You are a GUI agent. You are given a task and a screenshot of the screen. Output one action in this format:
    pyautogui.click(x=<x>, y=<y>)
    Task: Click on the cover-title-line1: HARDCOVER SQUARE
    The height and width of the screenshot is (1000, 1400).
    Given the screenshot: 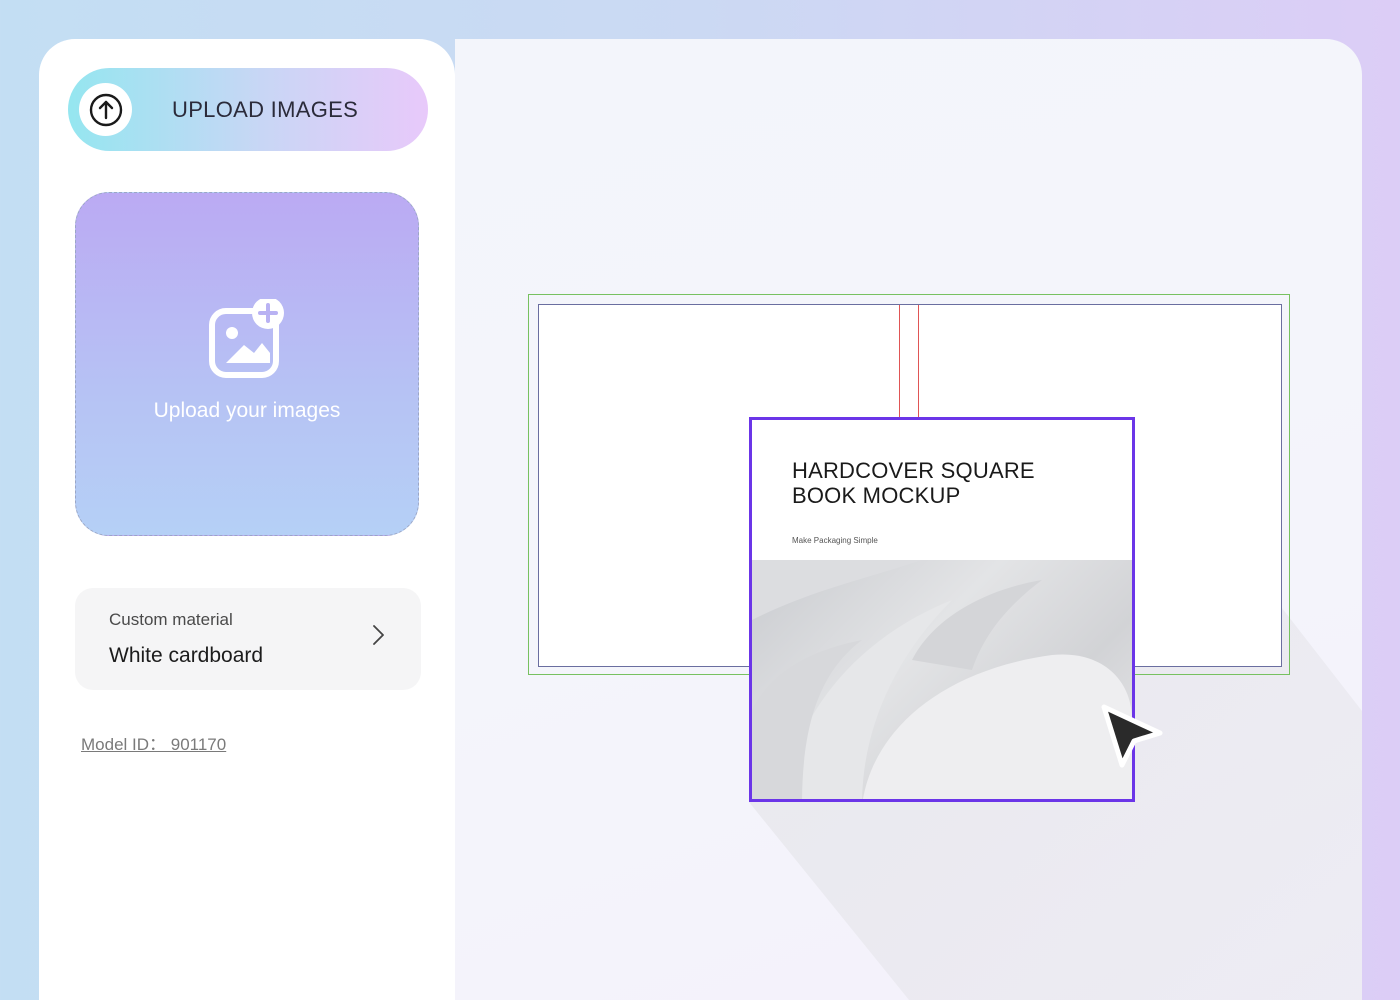 What is the action you would take?
    pyautogui.click(x=913, y=470)
    